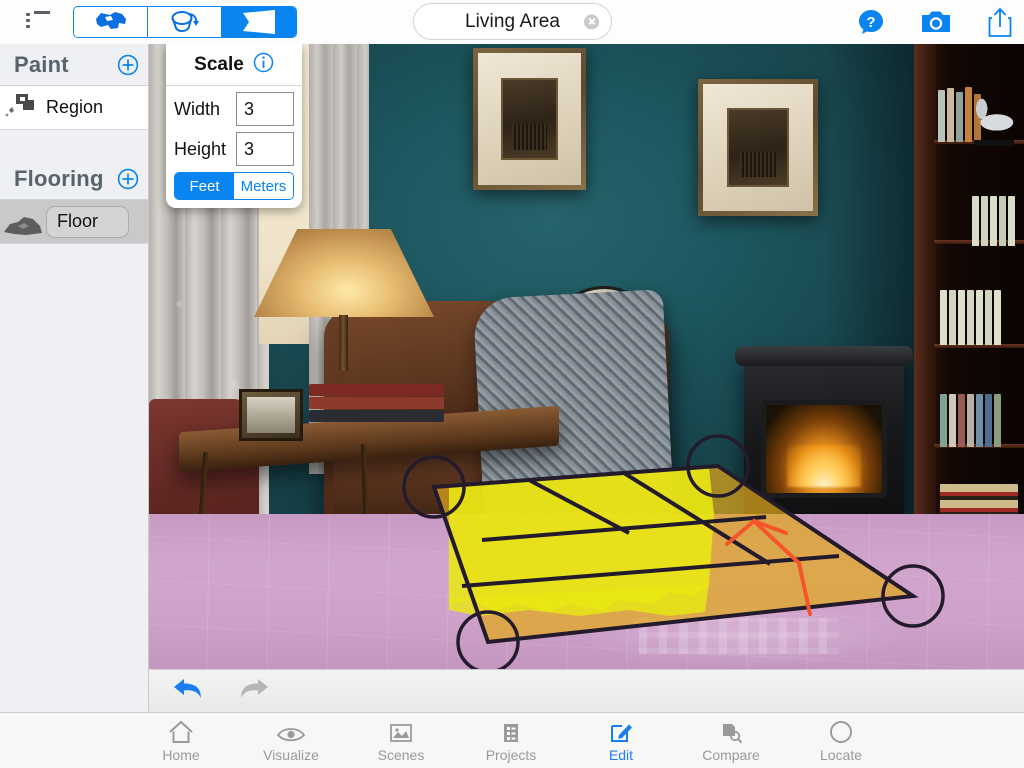 This screenshot has width=1024, height=768. Describe the element at coordinates (187, 688) in the screenshot. I see `undo-arrow-icon` at that location.